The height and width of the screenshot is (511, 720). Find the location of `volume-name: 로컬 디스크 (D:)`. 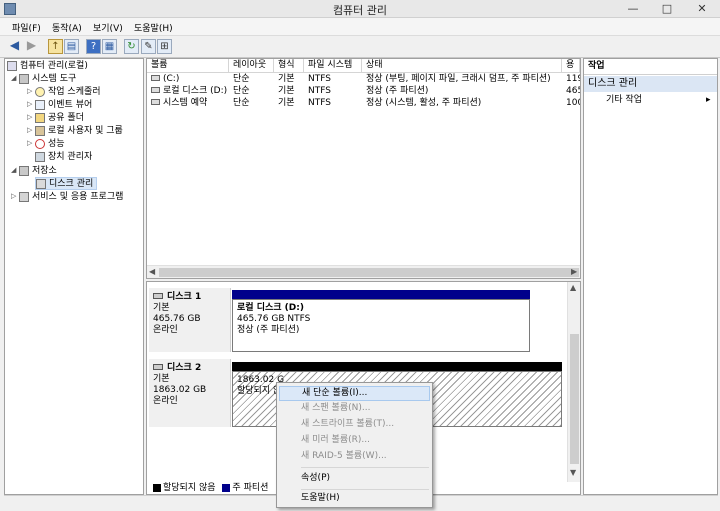

volume-name: 로컬 디스크 (D:) is located at coordinates (195, 91).